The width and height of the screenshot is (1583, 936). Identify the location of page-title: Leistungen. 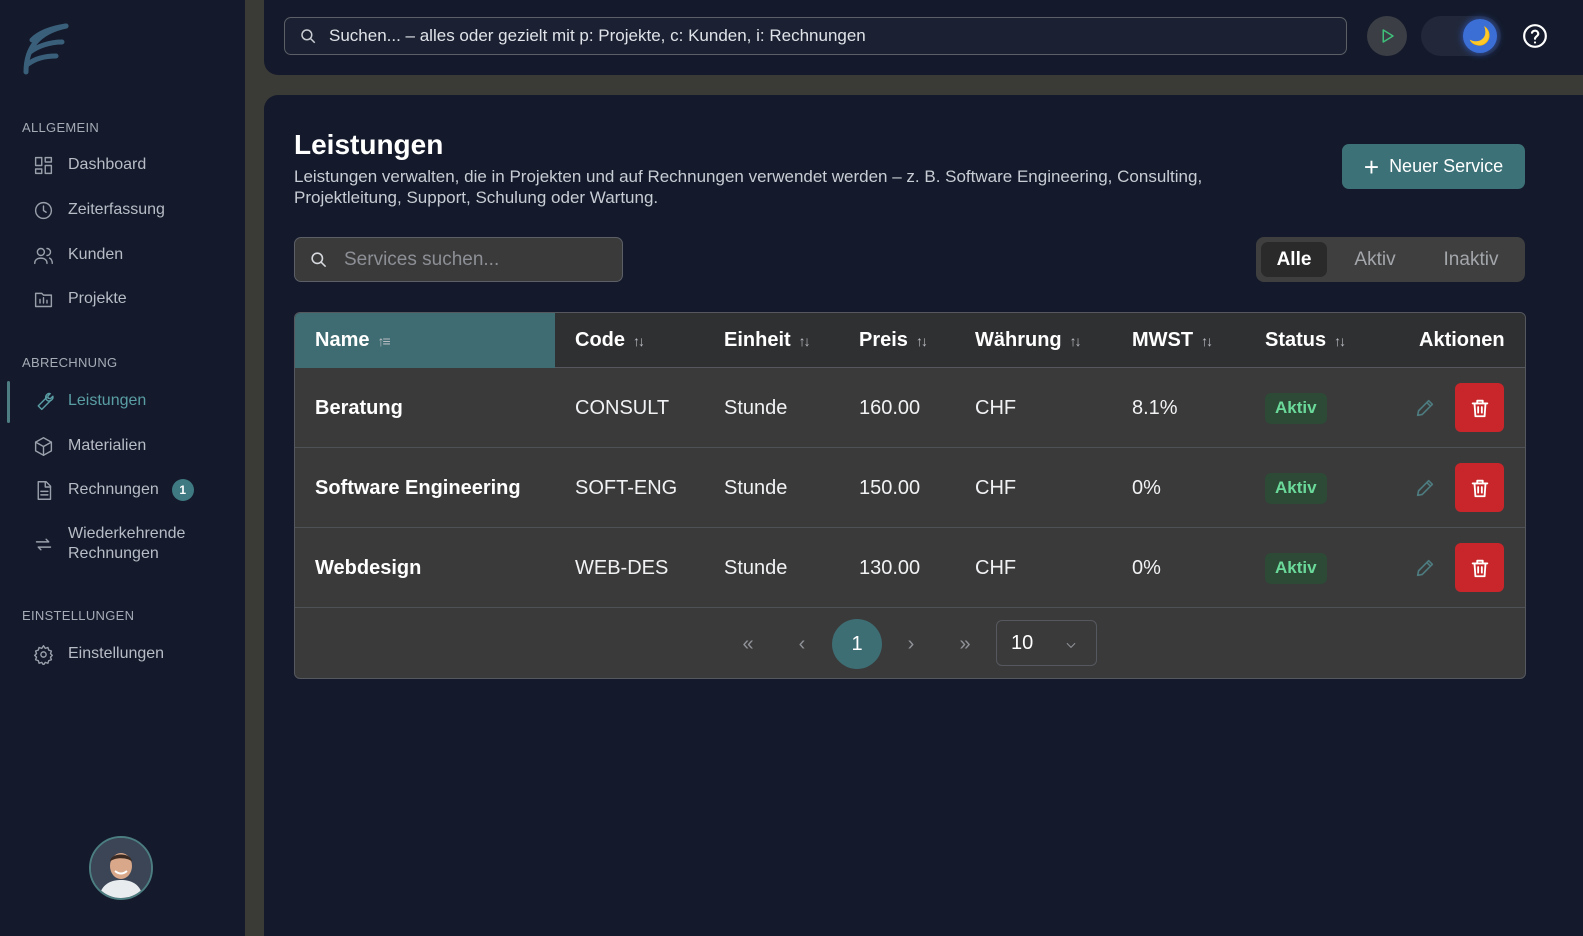
(369, 144).